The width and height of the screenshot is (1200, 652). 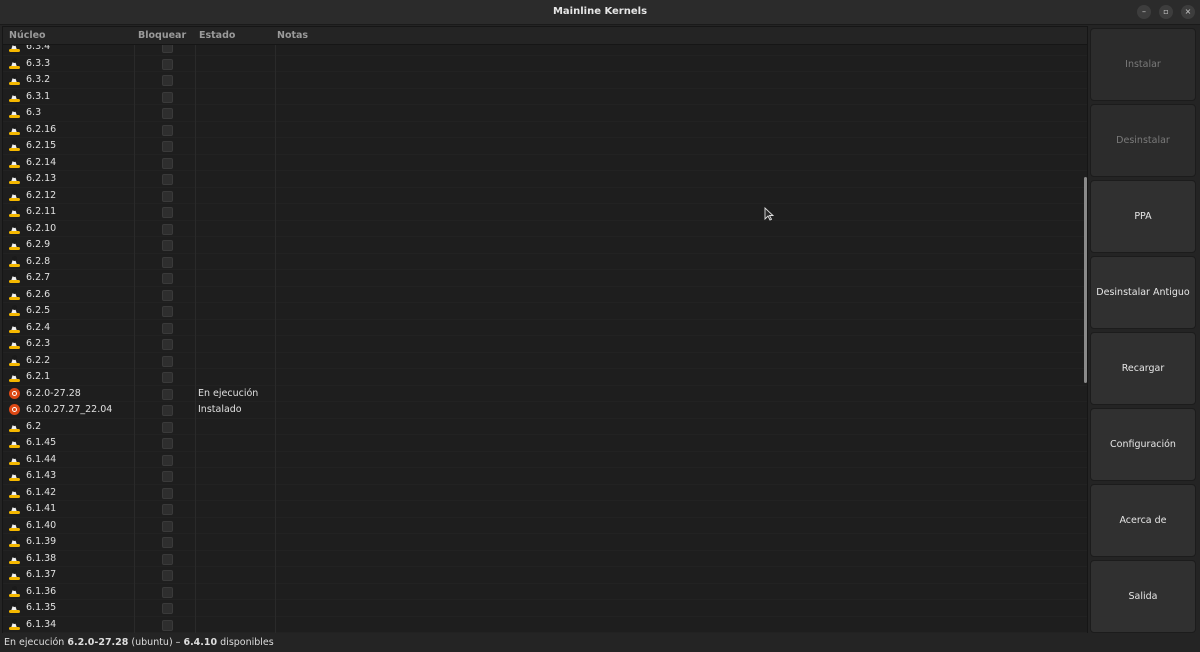 What do you see at coordinates (545, 410) in the screenshot?
I see `table-row: 6.2.0.27.27_22.04 Instalado` at bounding box center [545, 410].